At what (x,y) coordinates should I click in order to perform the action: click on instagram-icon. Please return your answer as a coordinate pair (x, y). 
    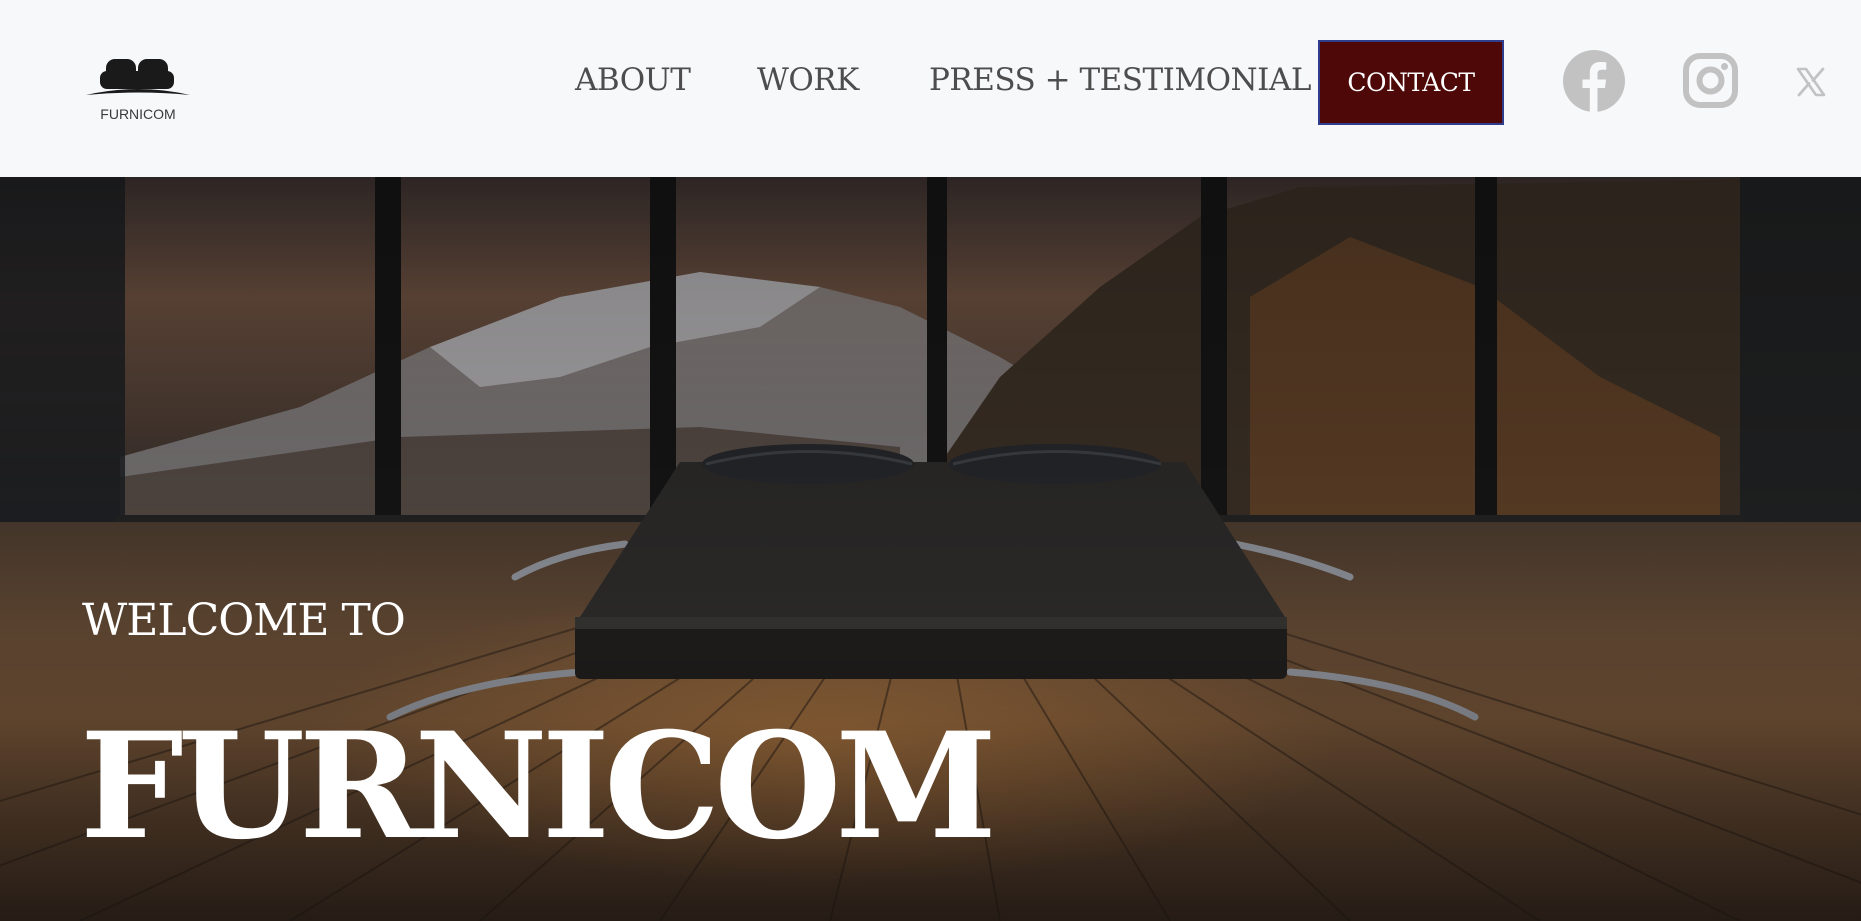
    Looking at the image, I should click on (1710, 80).